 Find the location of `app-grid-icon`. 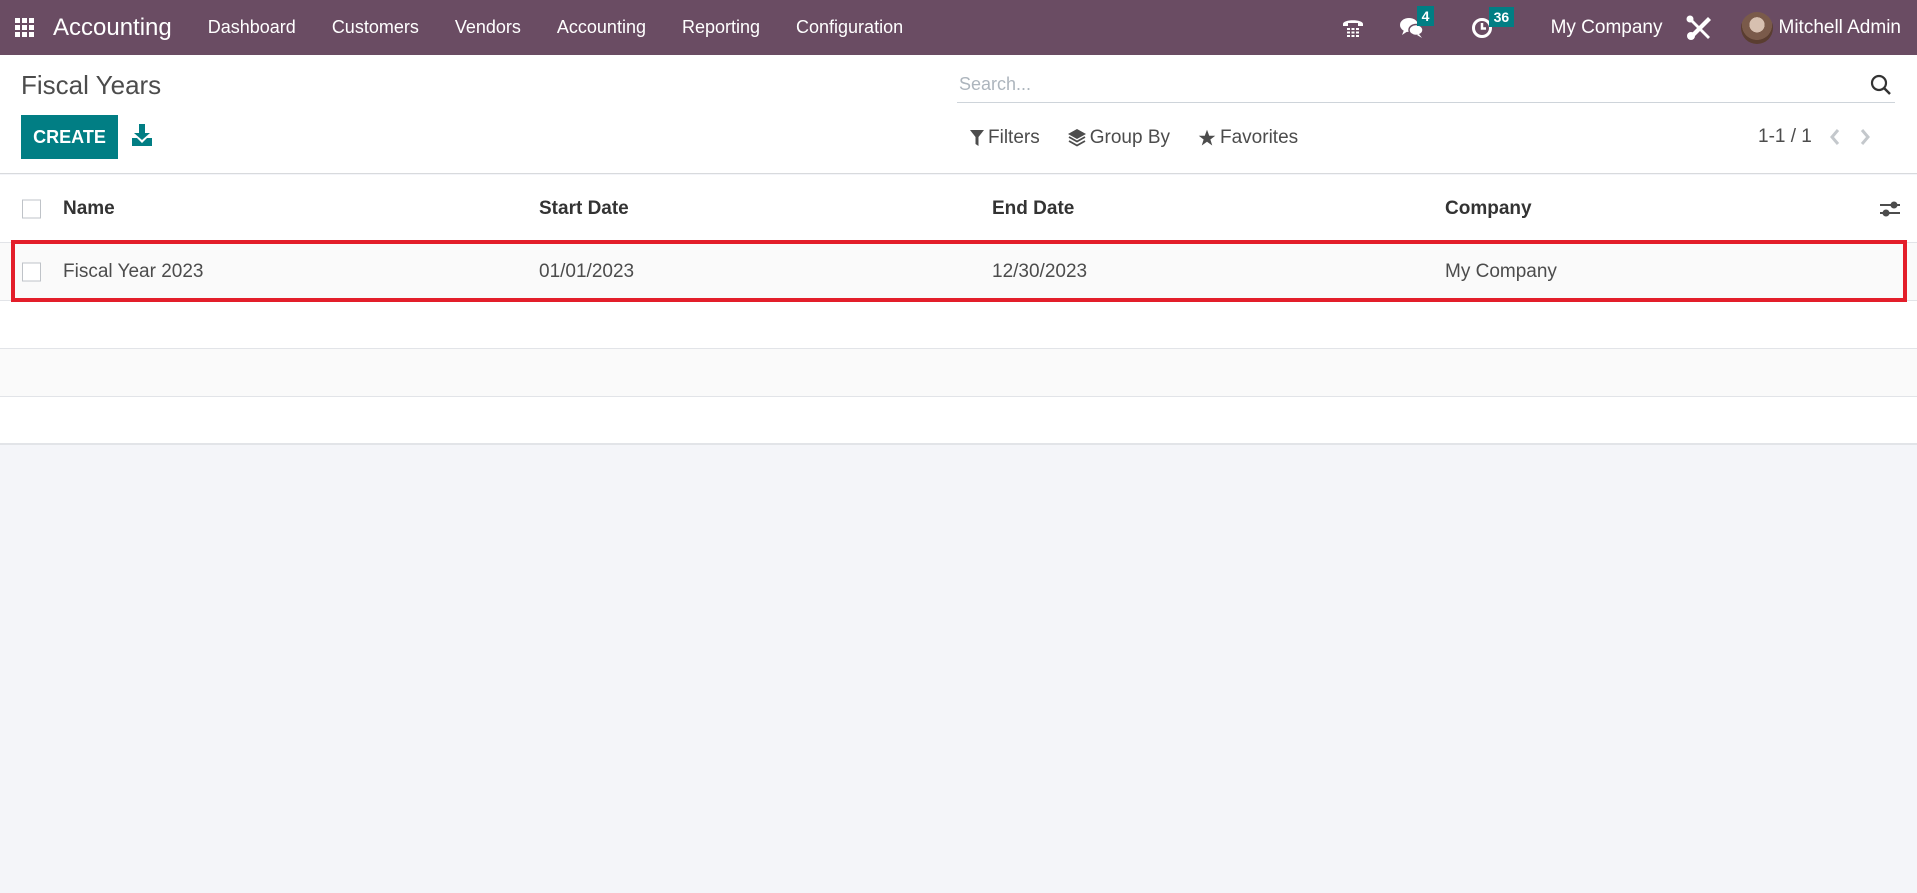

app-grid-icon is located at coordinates (25, 27).